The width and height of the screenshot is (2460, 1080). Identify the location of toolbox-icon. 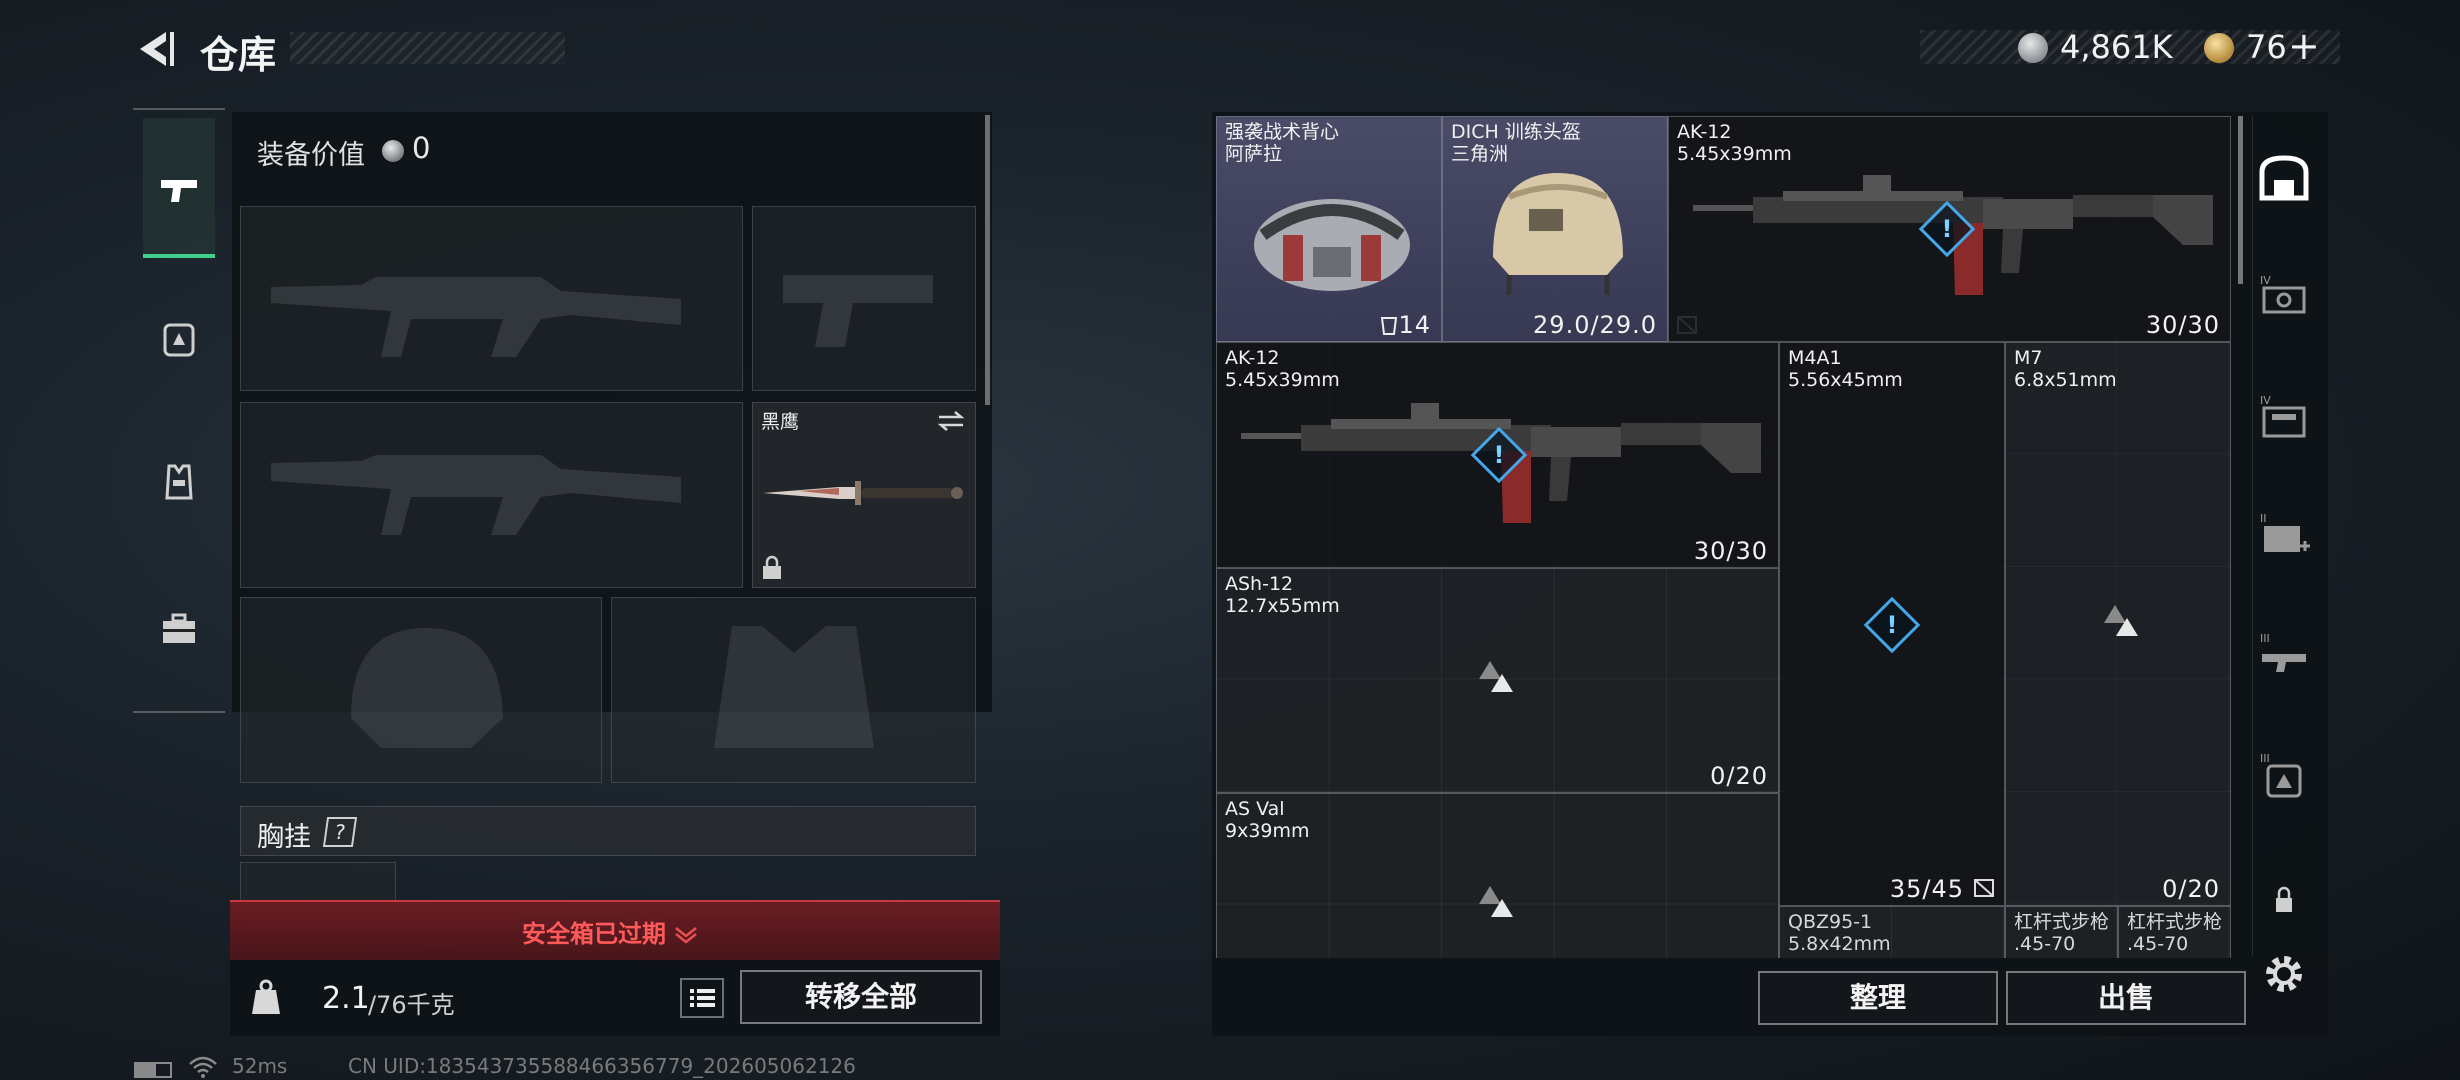
(179, 628).